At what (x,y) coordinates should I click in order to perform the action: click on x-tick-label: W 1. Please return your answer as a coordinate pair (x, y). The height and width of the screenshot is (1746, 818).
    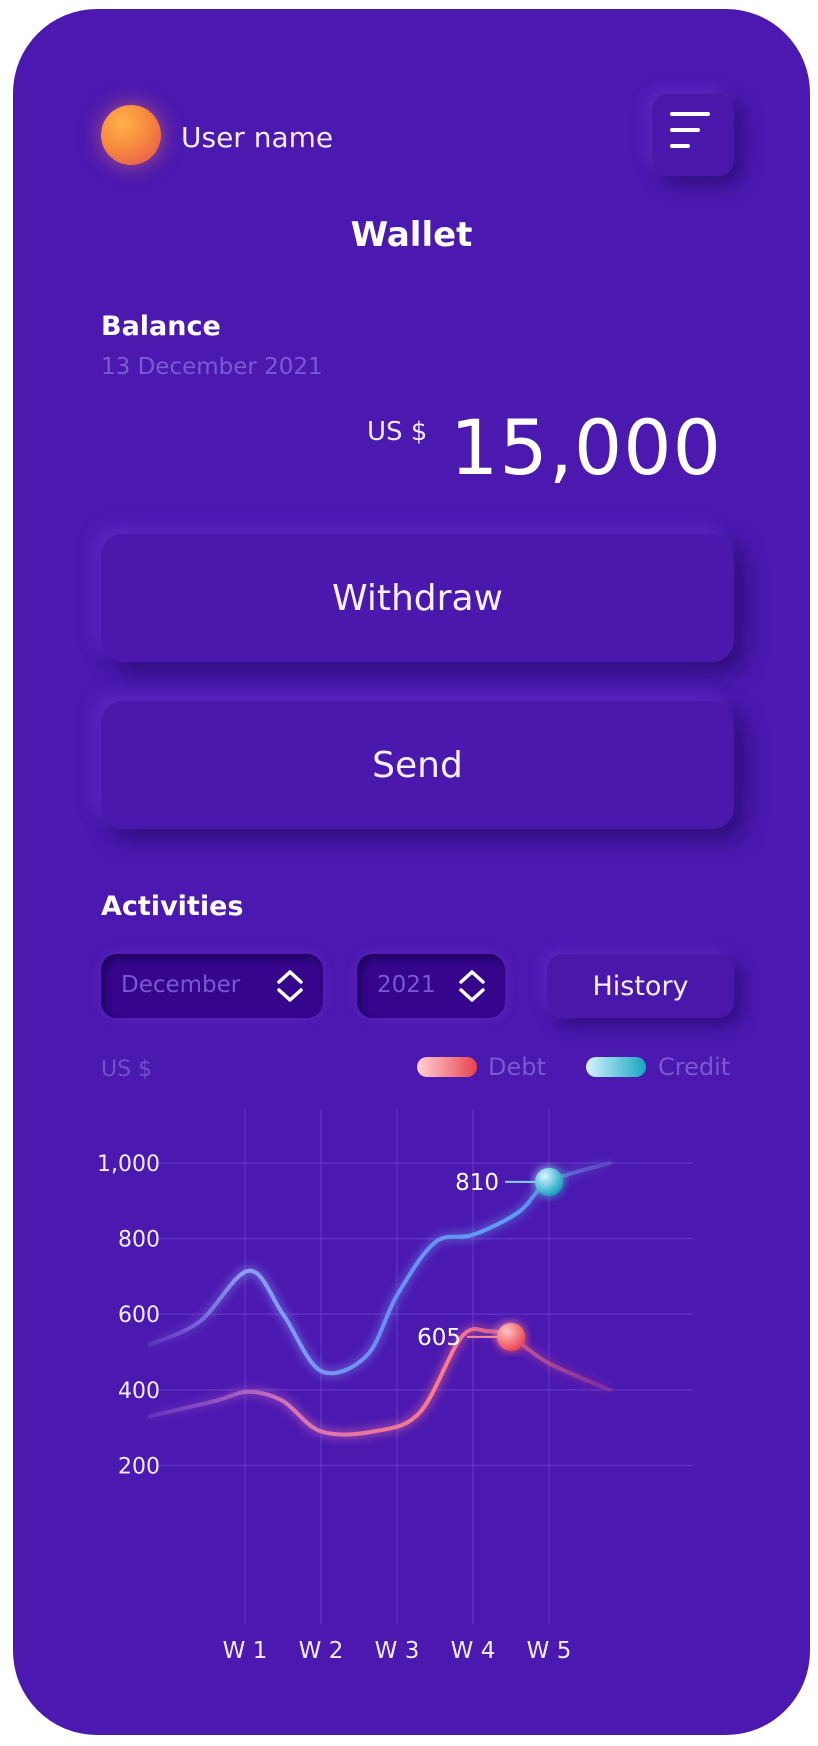
    Looking at the image, I should click on (245, 1651).